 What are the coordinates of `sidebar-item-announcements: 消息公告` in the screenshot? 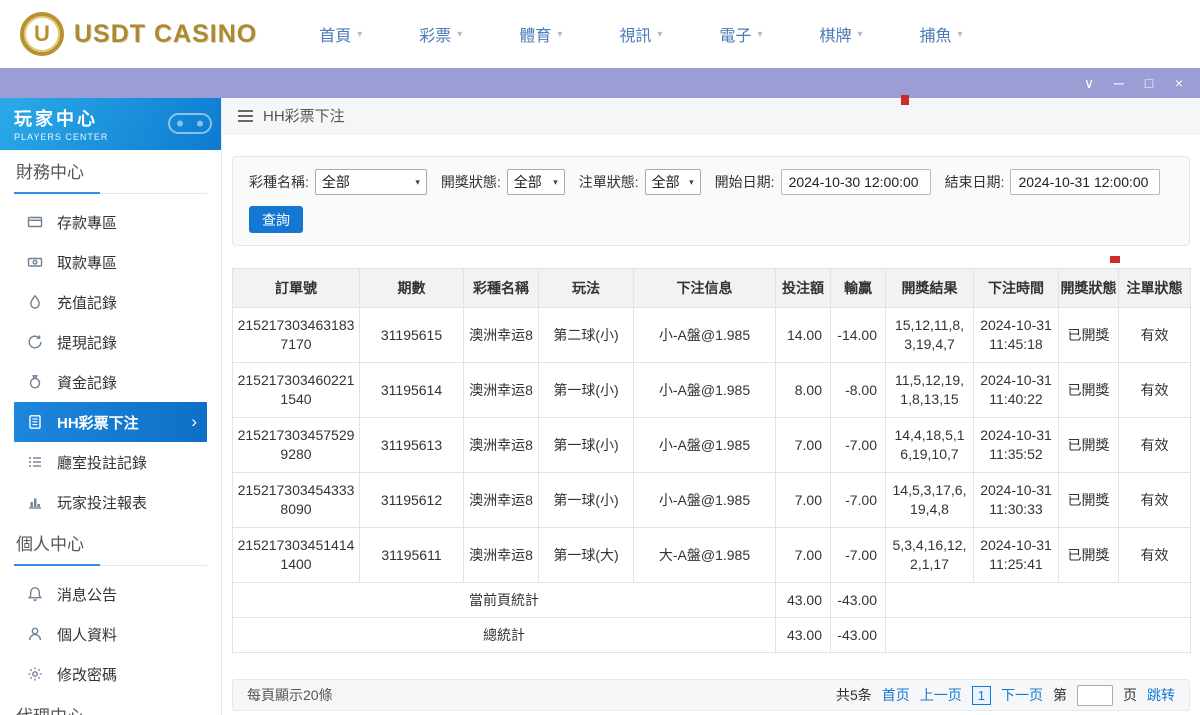 It's located at (110, 594).